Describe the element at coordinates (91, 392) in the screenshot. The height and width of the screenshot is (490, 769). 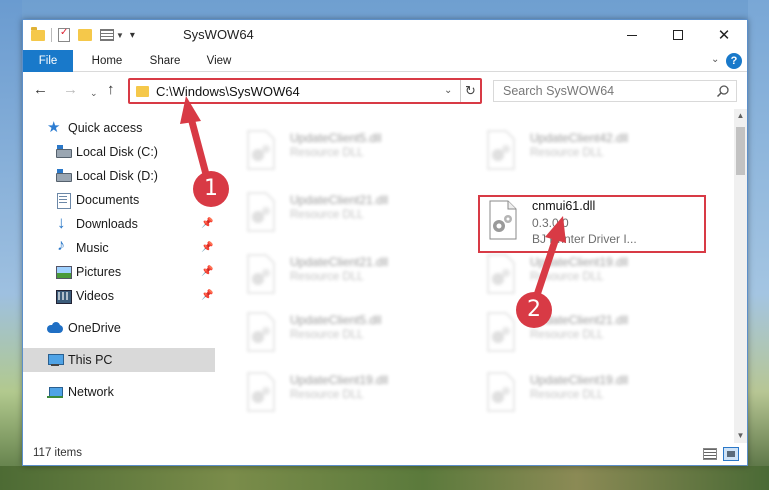
I see `sidebar-item-label: Network` at that location.